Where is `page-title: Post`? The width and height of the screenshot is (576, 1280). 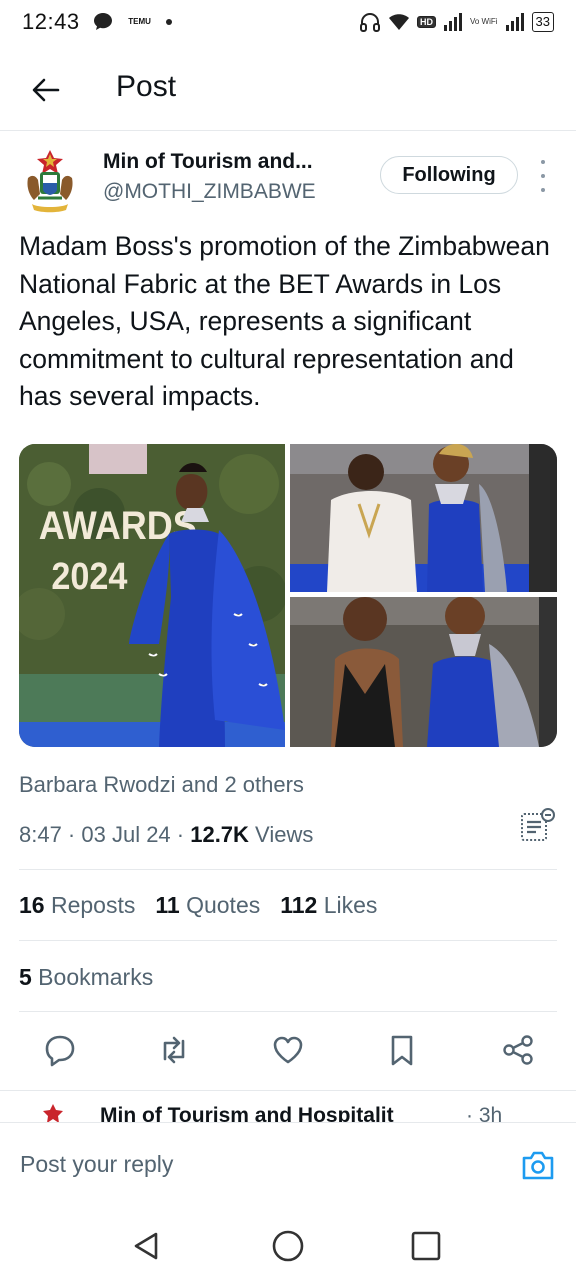 page-title: Post is located at coordinates (146, 86).